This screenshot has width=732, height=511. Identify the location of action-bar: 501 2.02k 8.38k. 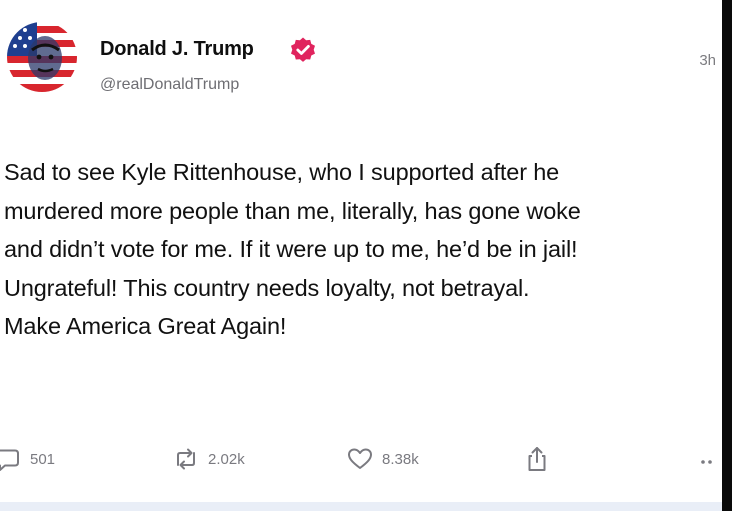
(361, 459).